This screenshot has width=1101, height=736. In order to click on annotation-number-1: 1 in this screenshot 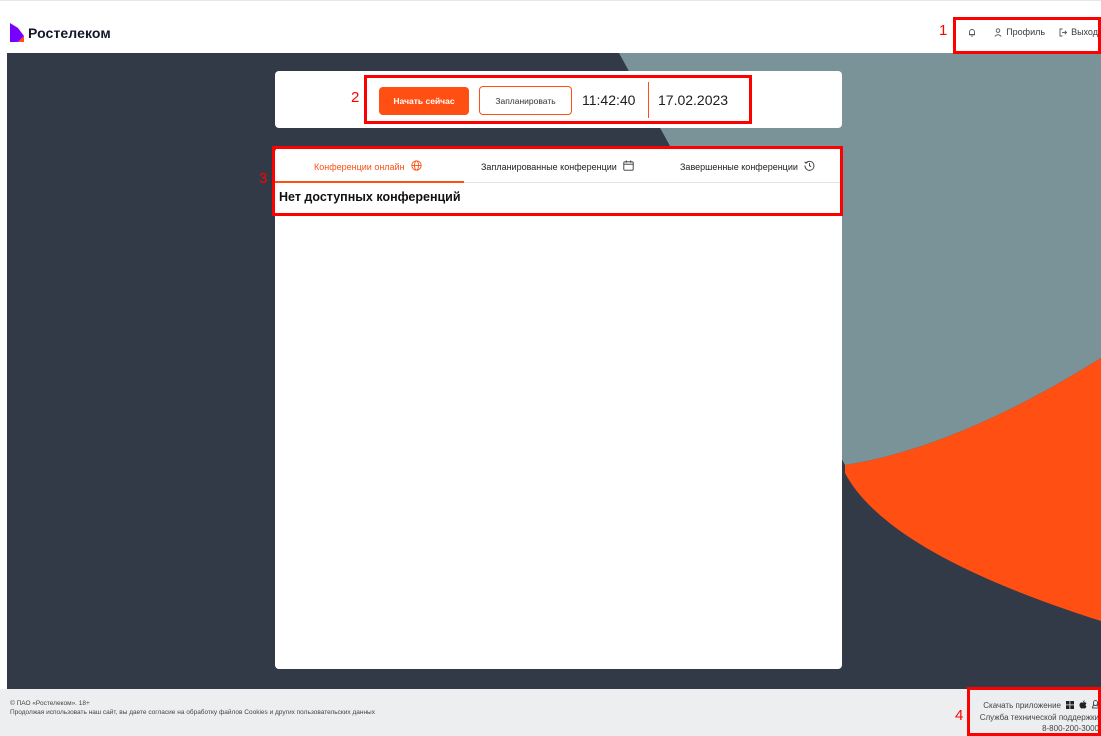, I will do `click(943, 30)`.